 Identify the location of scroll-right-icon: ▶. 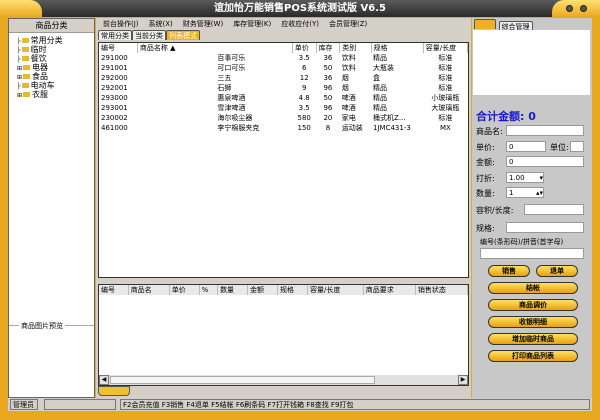
(463, 380).